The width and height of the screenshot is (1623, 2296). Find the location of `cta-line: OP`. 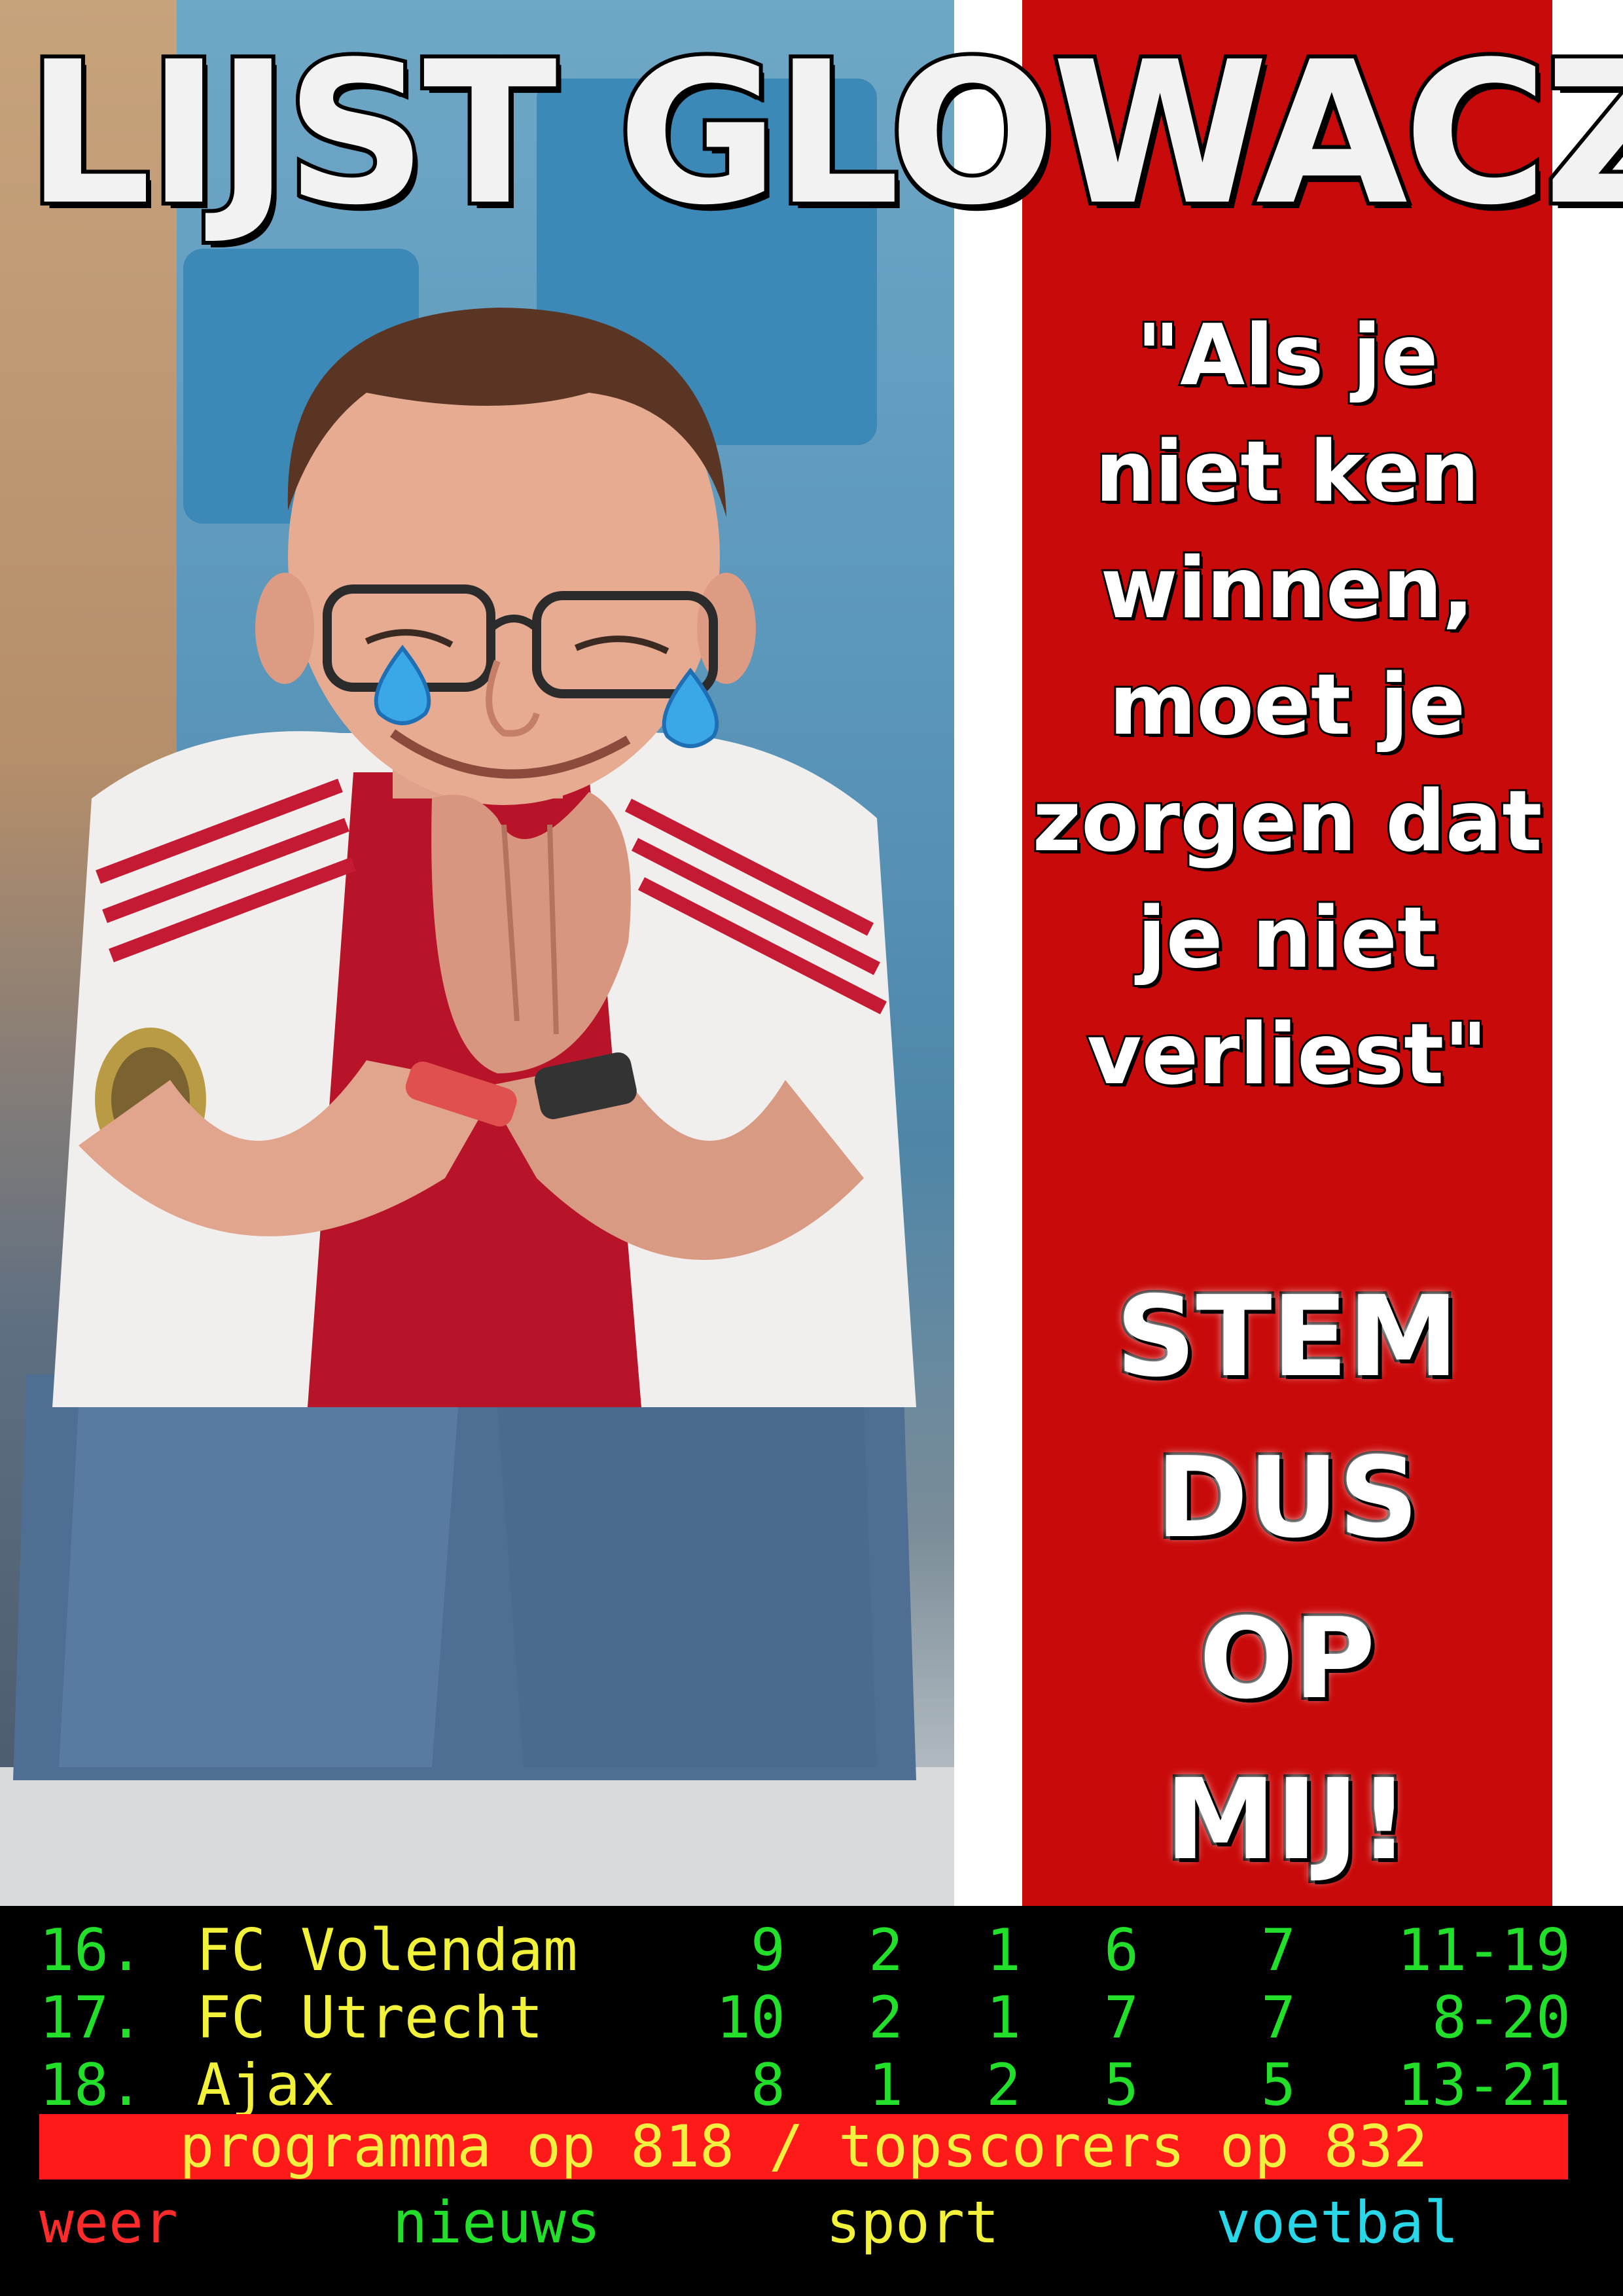

cta-line: OP is located at coordinates (1287, 1659).